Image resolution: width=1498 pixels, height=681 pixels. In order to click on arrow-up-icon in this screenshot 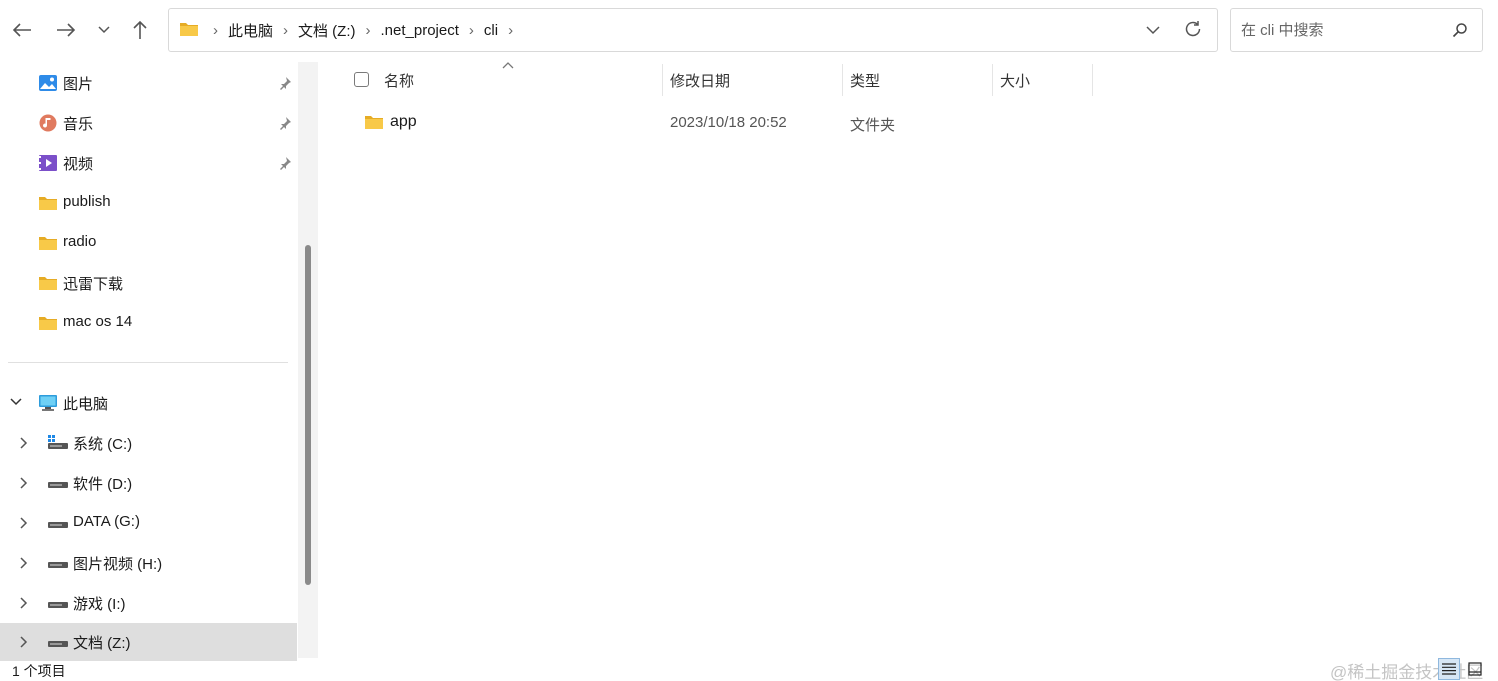, I will do `click(140, 29)`.